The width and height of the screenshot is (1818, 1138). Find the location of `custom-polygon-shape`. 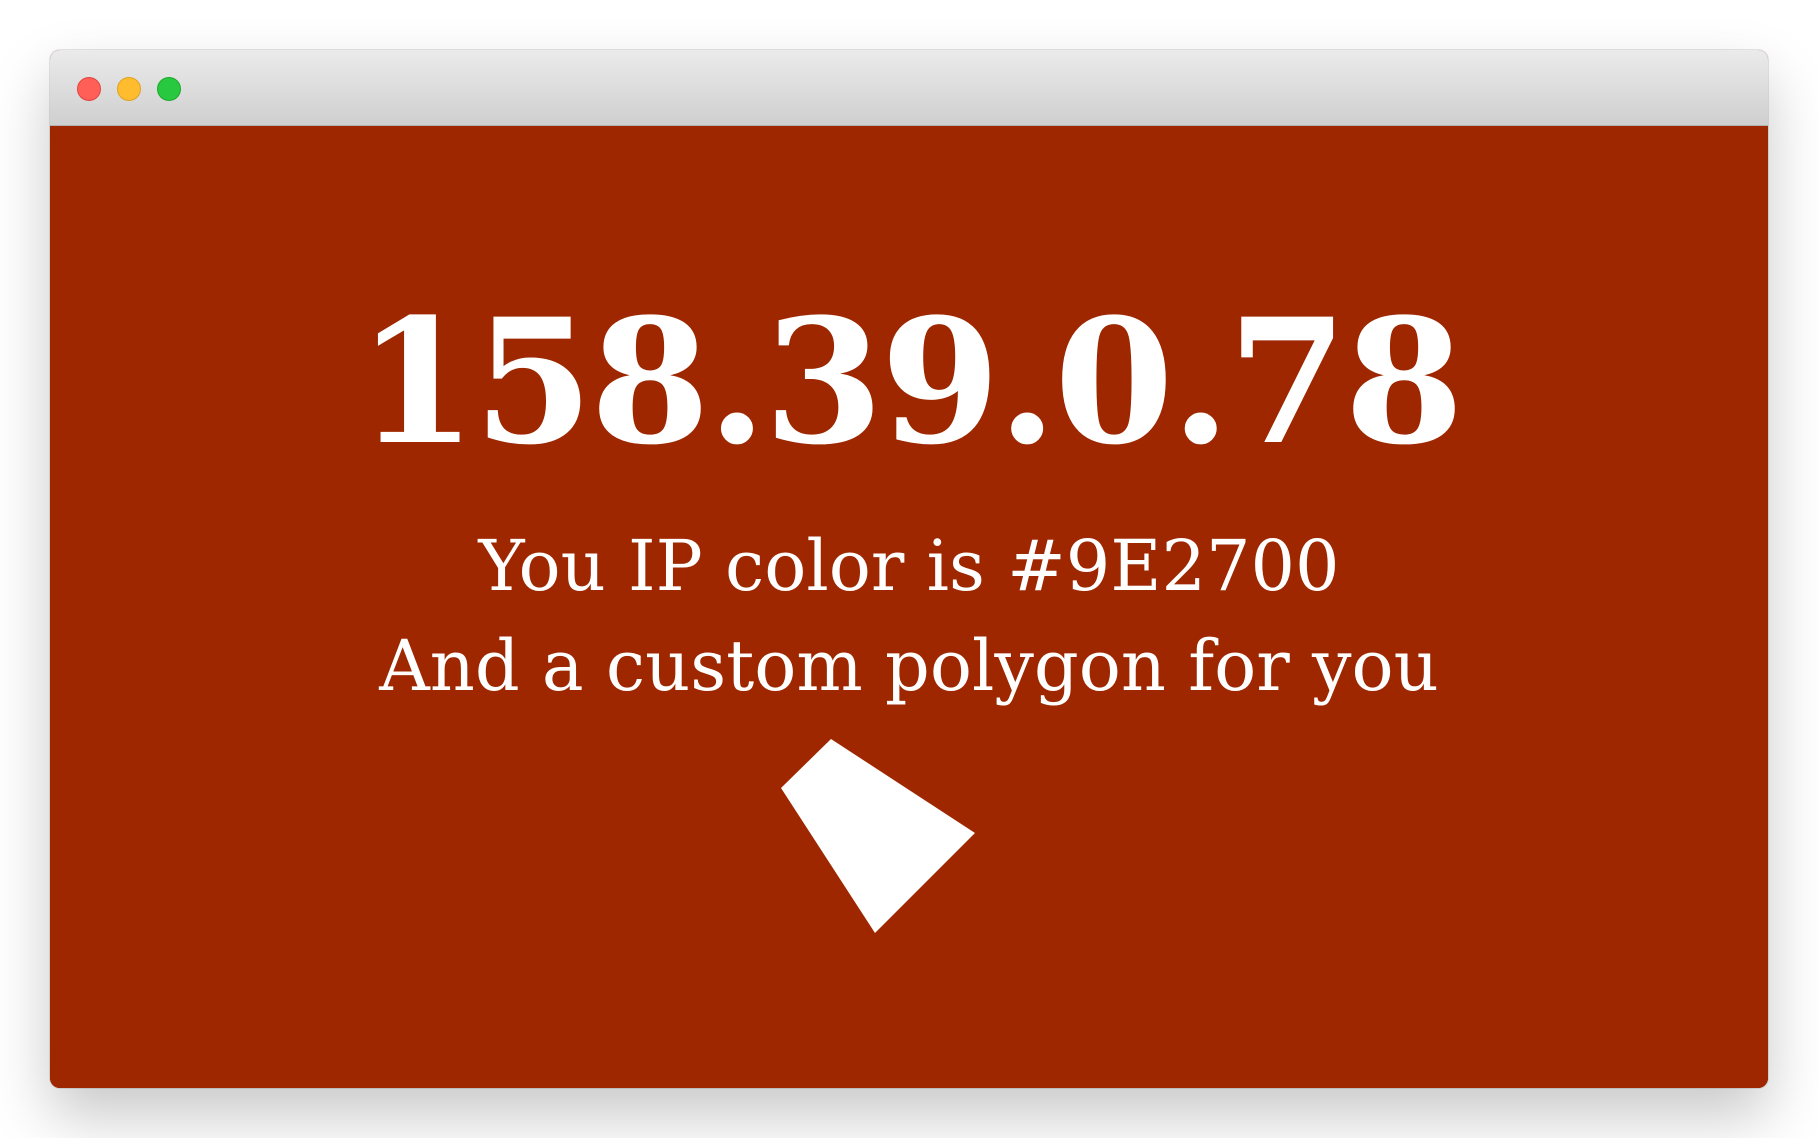

custom-polygon-shape is located at coordinates (878, 836).